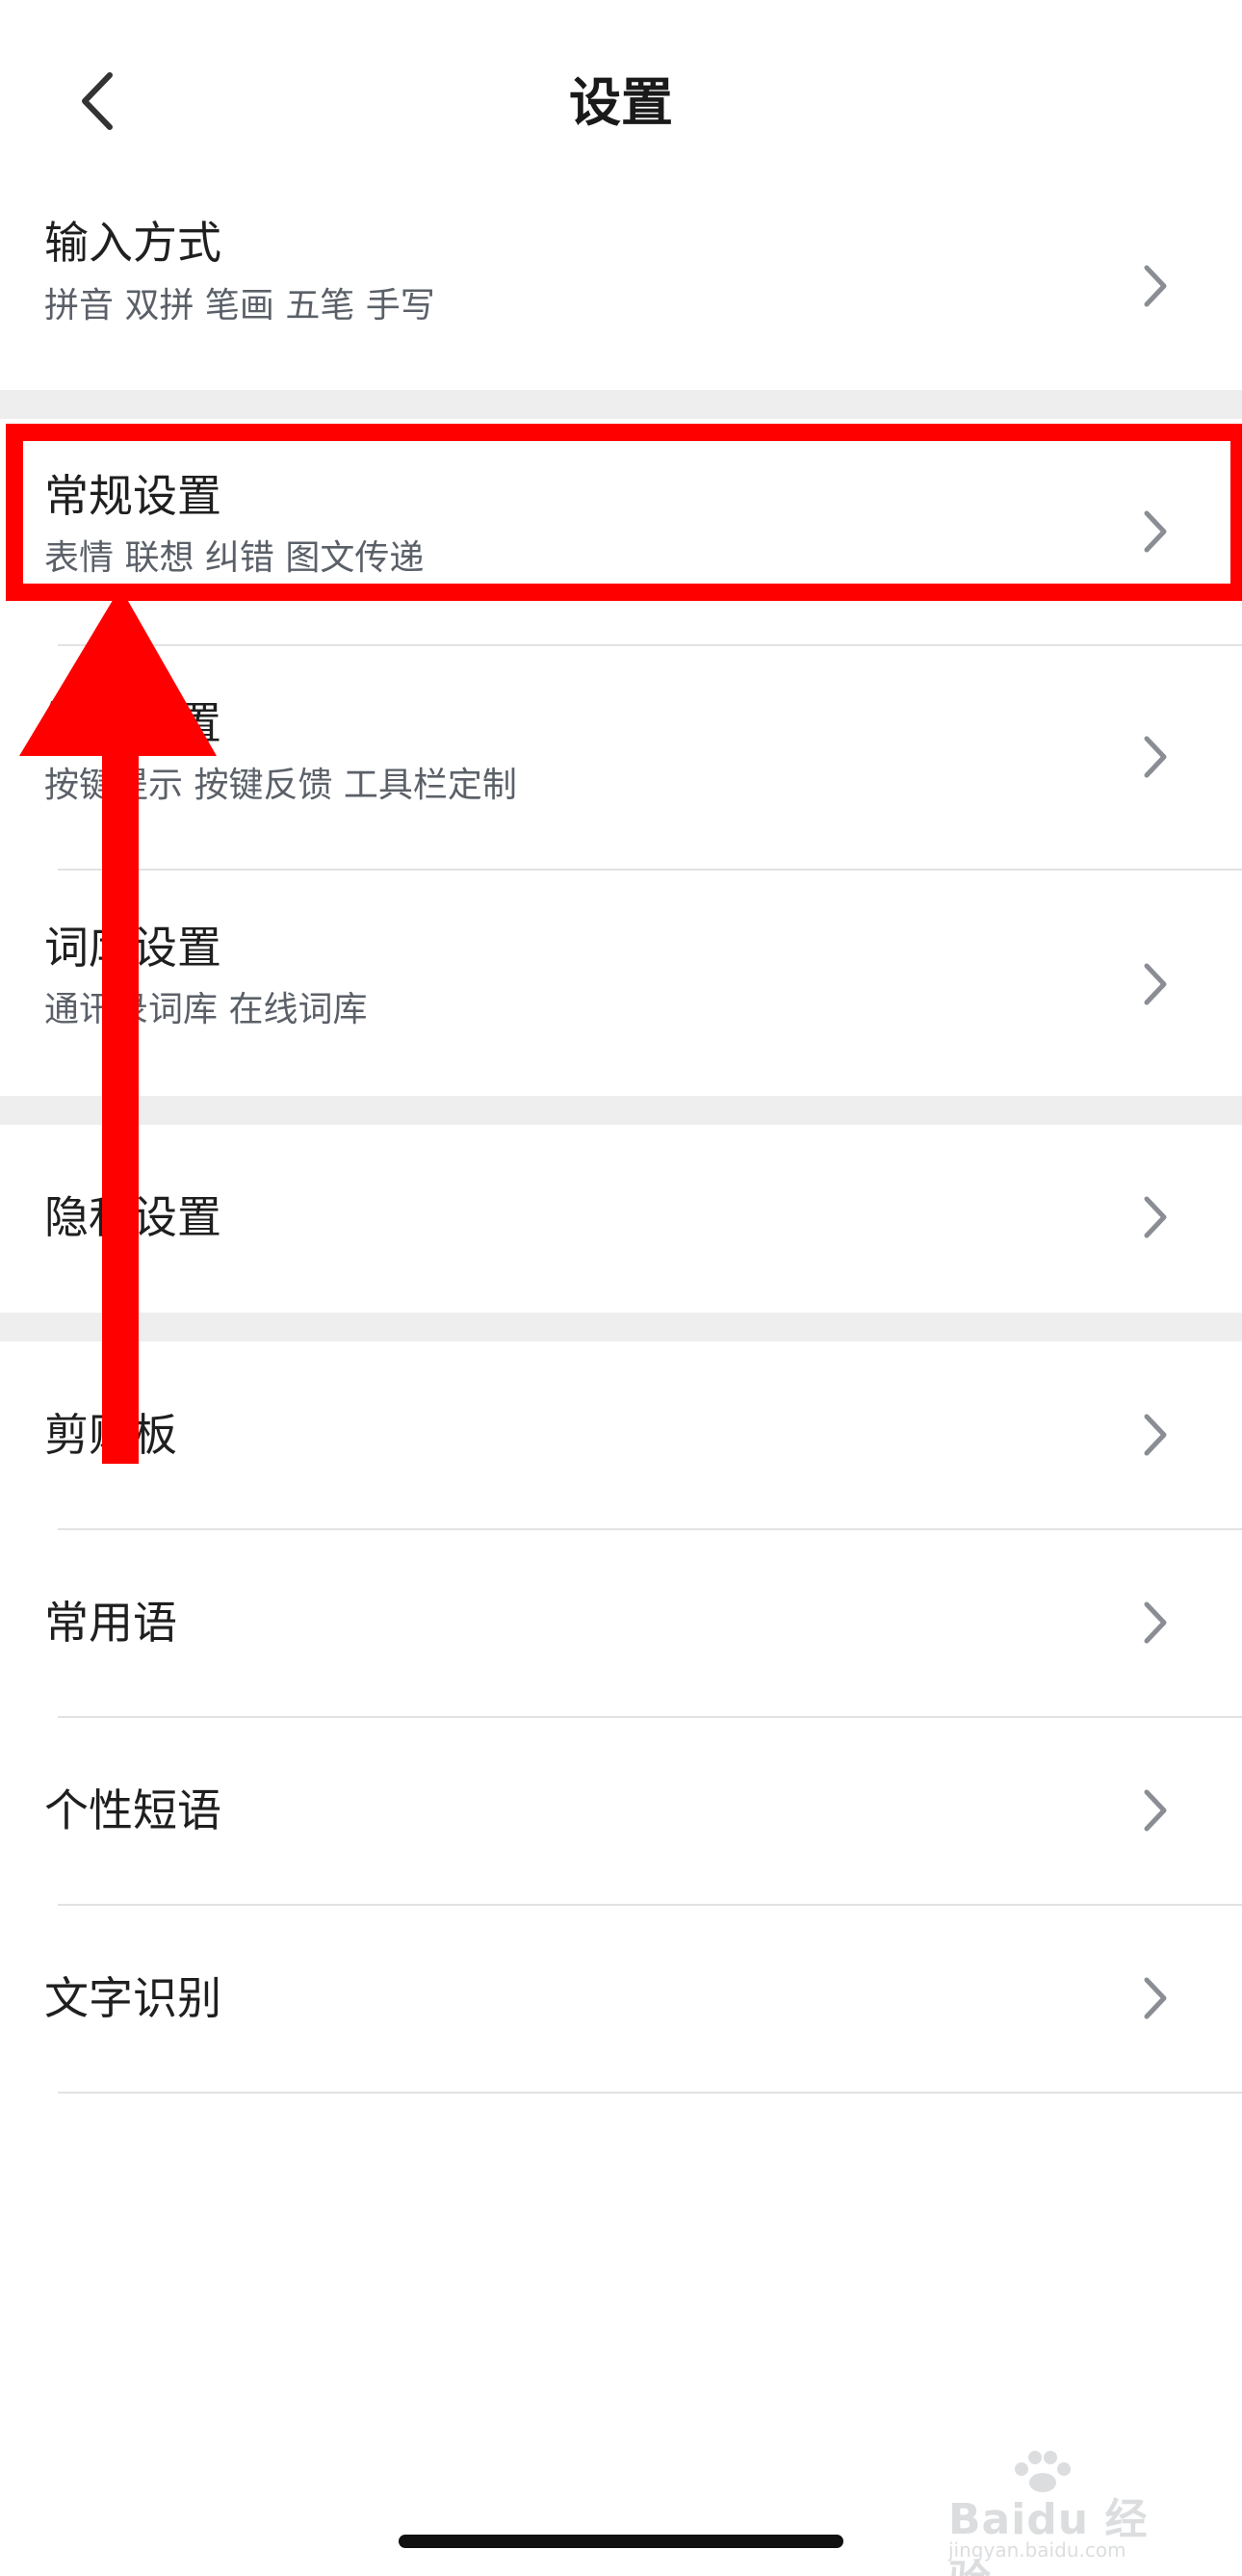 Image resolution: width=1242 pixels, height=2576 pixels. I want to click on watermark-text: Baidu 经验, so click(1048, 2535).